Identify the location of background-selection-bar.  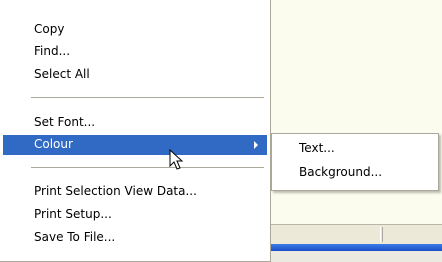
(356, 247).